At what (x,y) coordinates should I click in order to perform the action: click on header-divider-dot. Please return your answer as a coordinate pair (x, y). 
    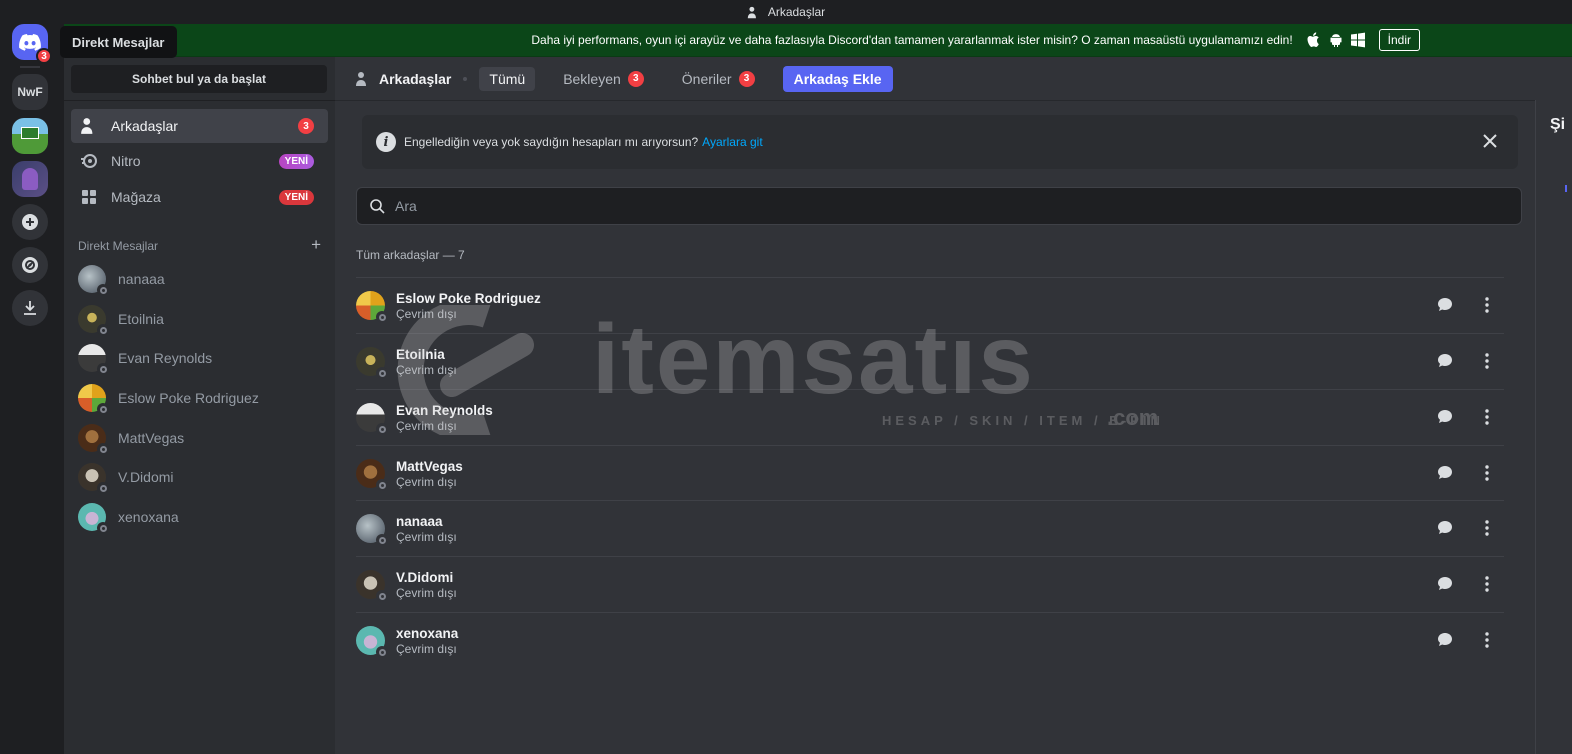
    Looking at the image, I should click on (465, 78).